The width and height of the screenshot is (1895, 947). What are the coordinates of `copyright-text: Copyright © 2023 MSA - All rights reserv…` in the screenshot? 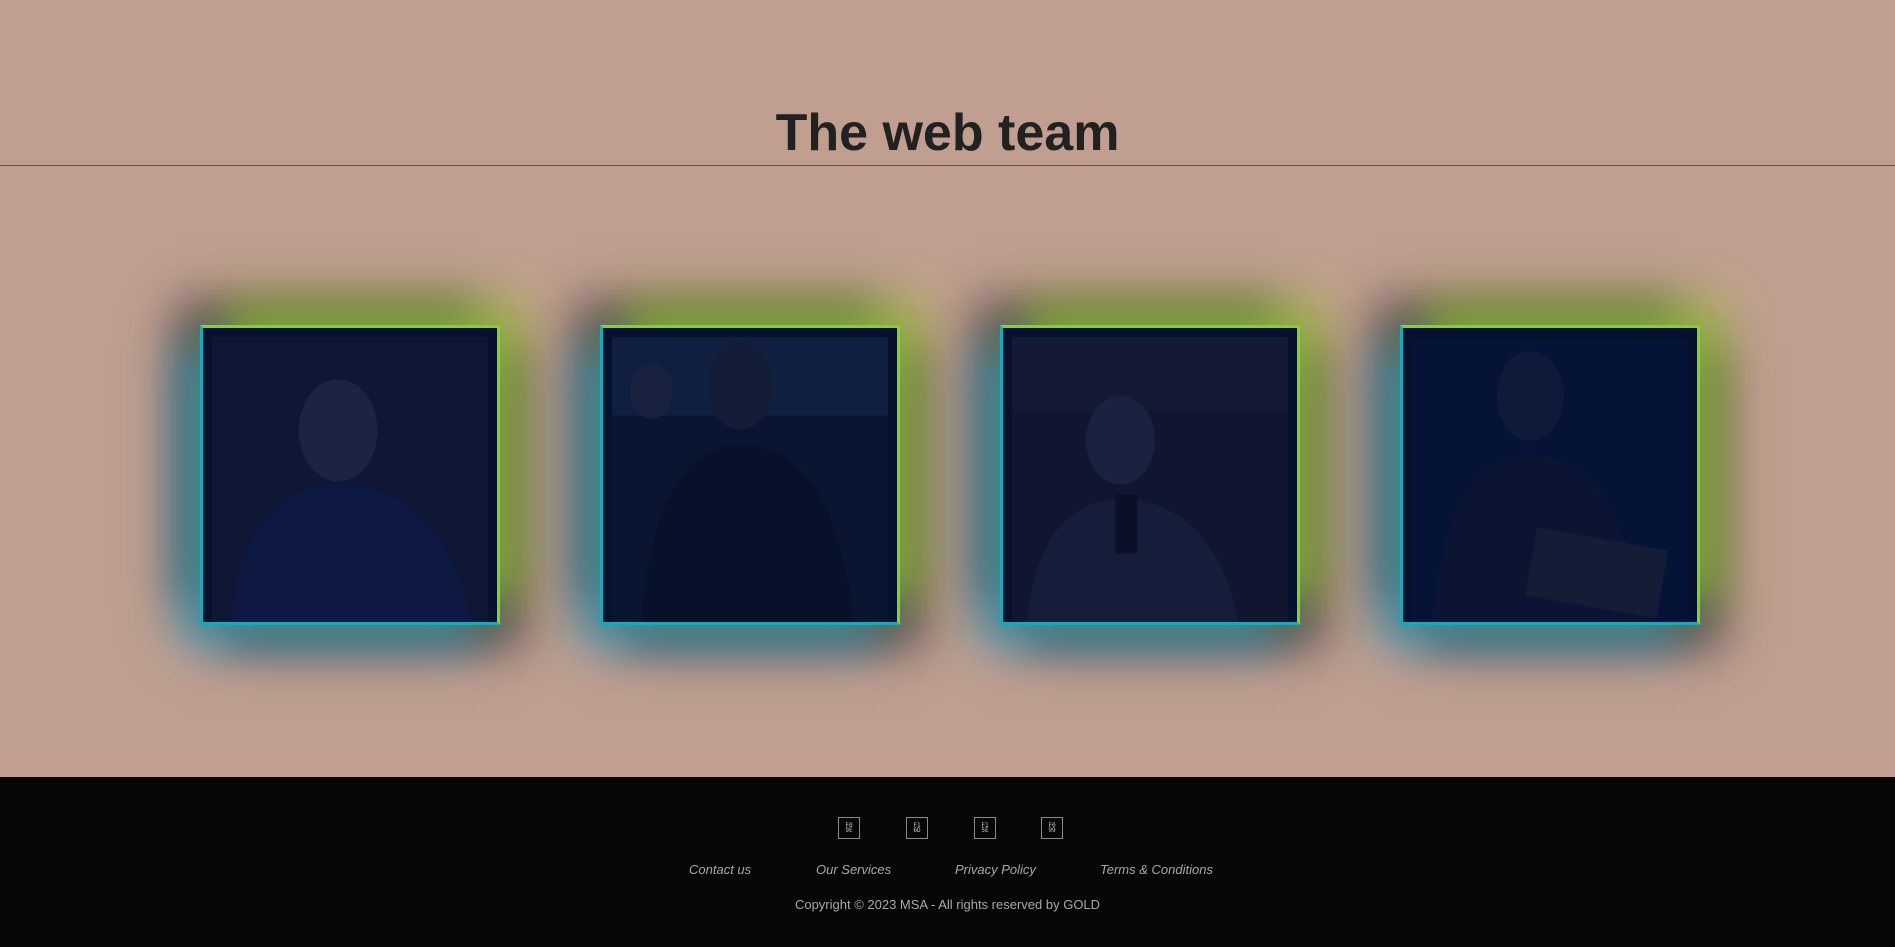 It's located at (947, 904).